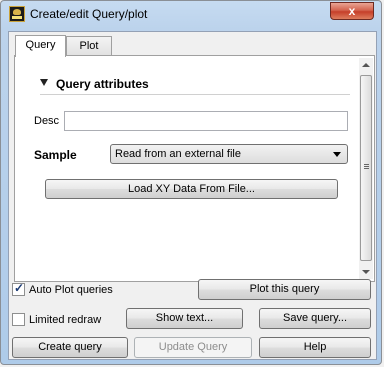 The width and height of the screenshot is (384, 367). Describe the element at coordinates (17, 14) in the screenshot. I see `app-icon` at that location.